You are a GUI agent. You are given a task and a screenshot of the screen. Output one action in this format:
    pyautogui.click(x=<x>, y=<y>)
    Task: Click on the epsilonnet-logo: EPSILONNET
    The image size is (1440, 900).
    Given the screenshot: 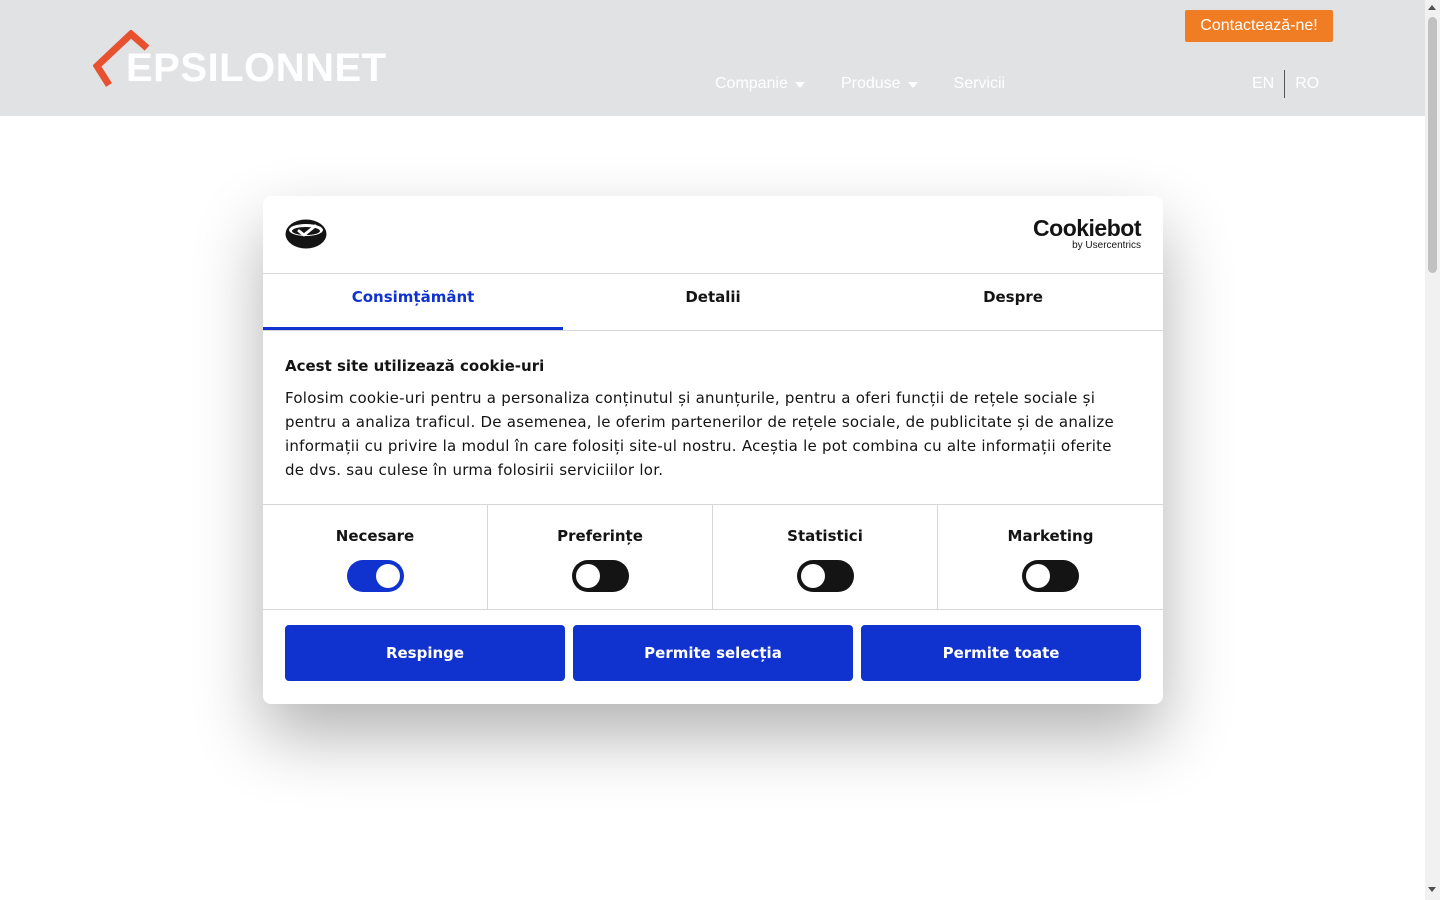 What is the action you would take?
    pyautogui.click(x=243, y=60)
    